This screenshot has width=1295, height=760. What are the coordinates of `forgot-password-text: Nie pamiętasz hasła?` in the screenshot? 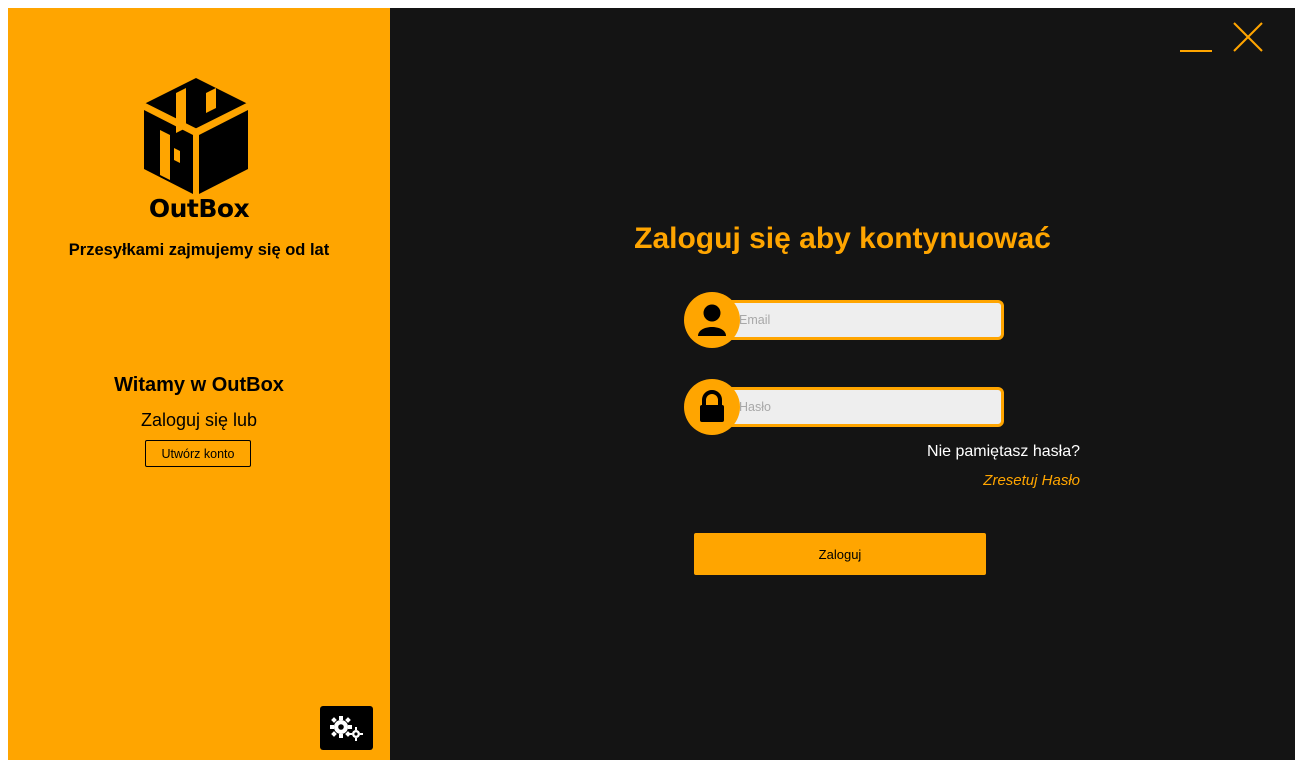 It's located at (1003, 451).